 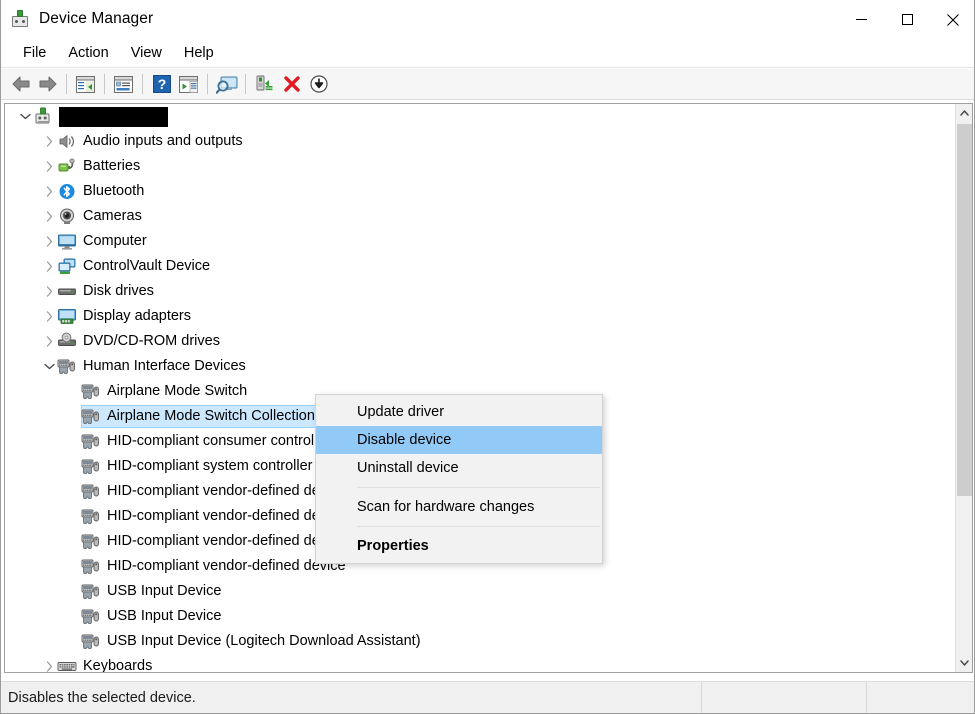 I want to click on close-button, so click(x=952, y=19).